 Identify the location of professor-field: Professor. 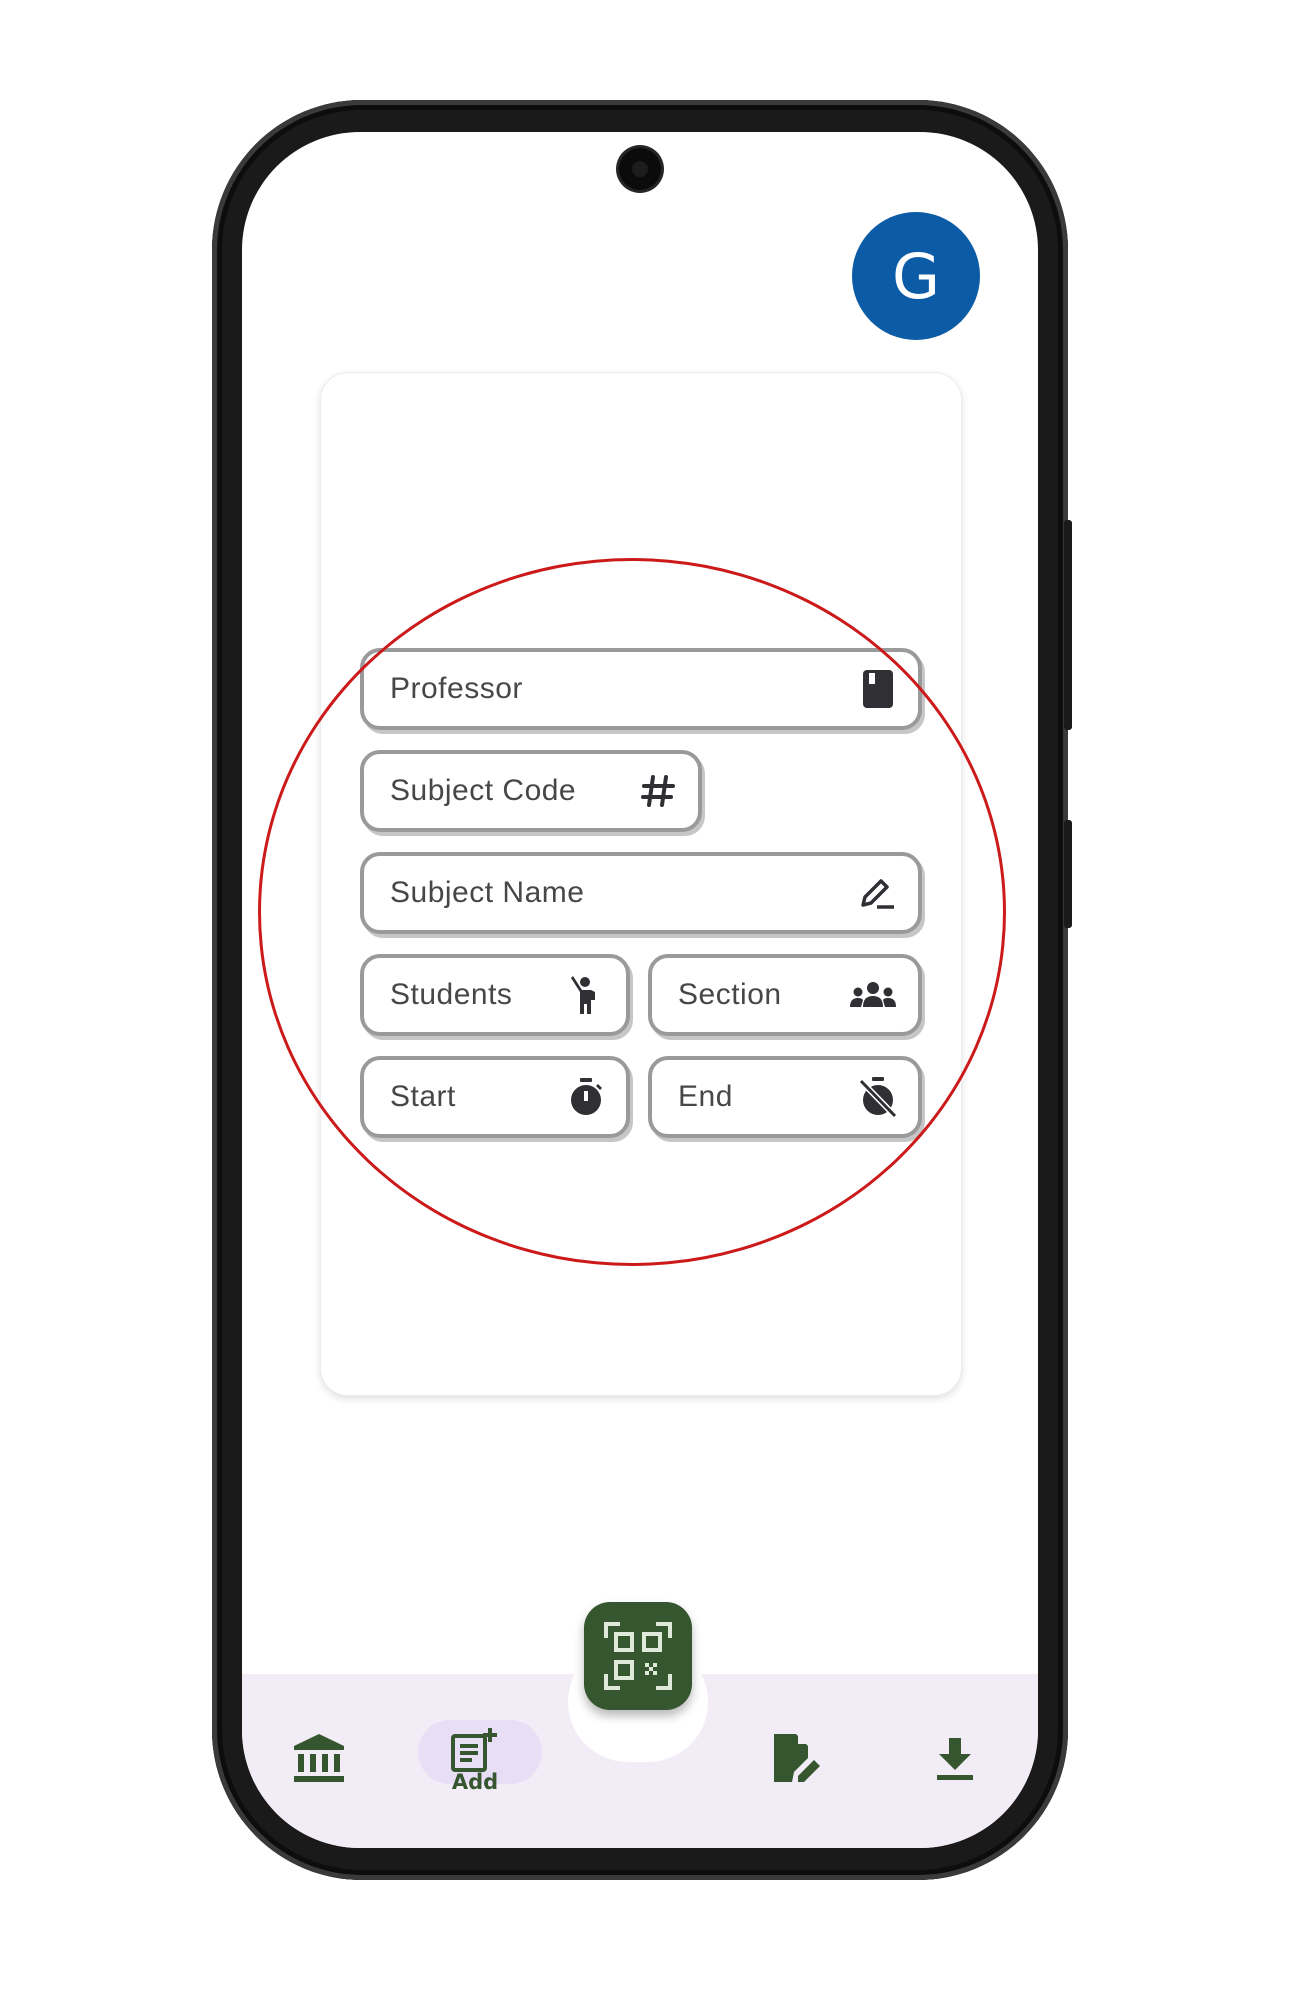
(641, 689).